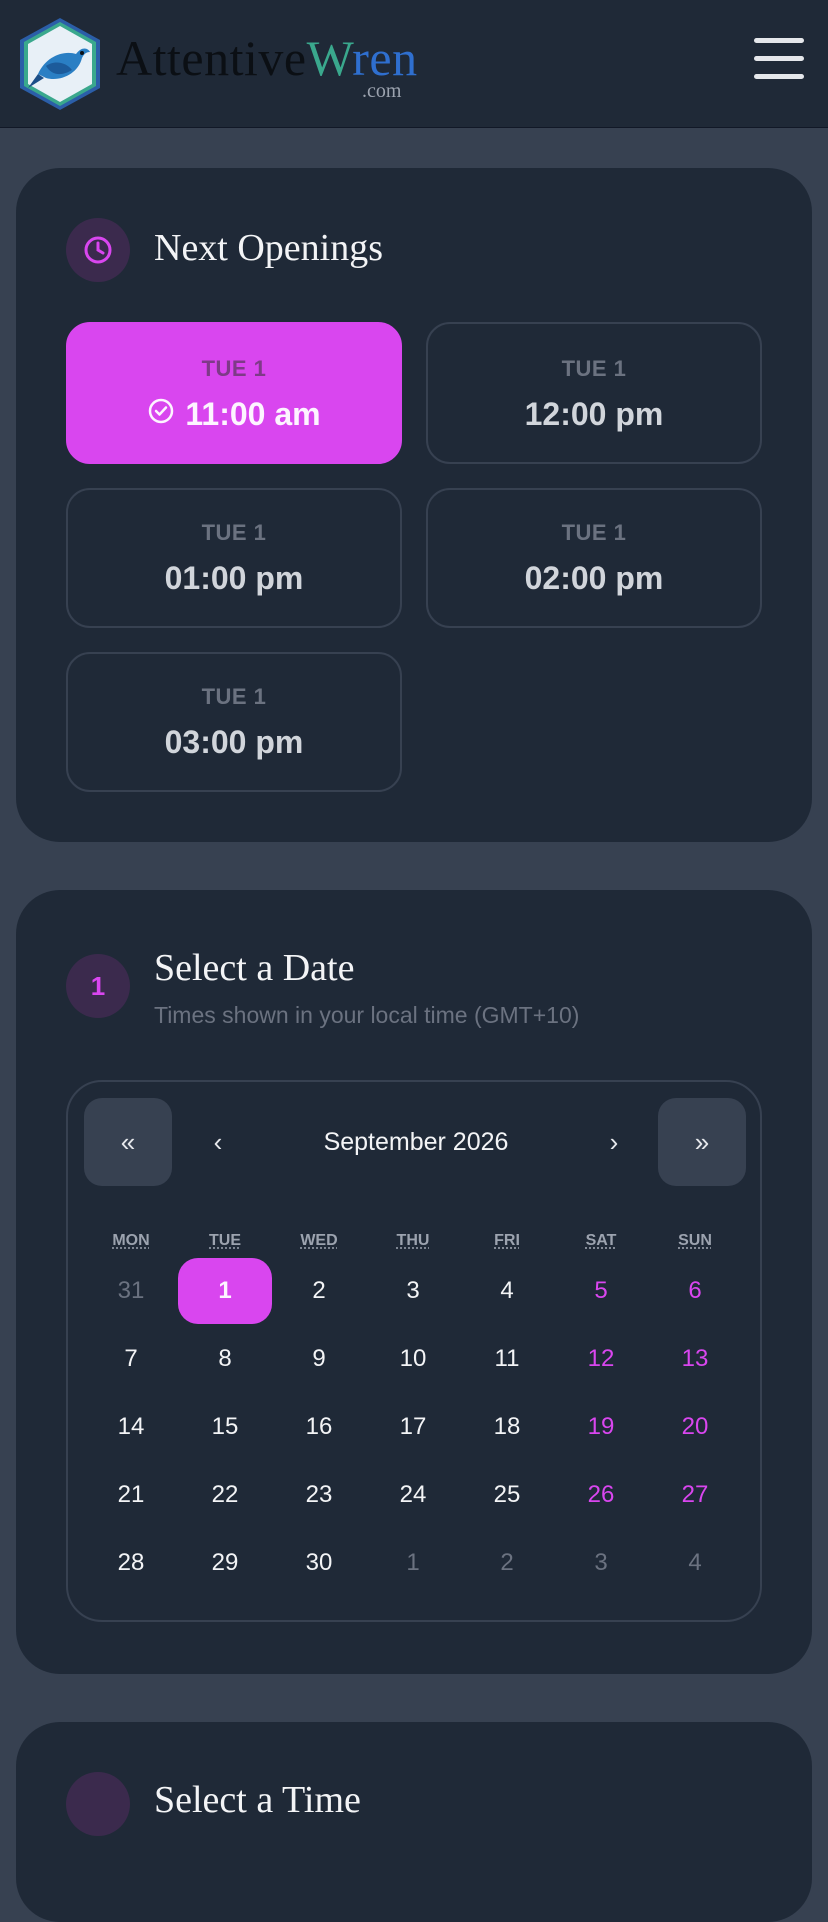  What do you see at coordinates (218, 1142) in the screenshot?
I see `prev-month-button: ‹` at bounding box center [218, 1142].